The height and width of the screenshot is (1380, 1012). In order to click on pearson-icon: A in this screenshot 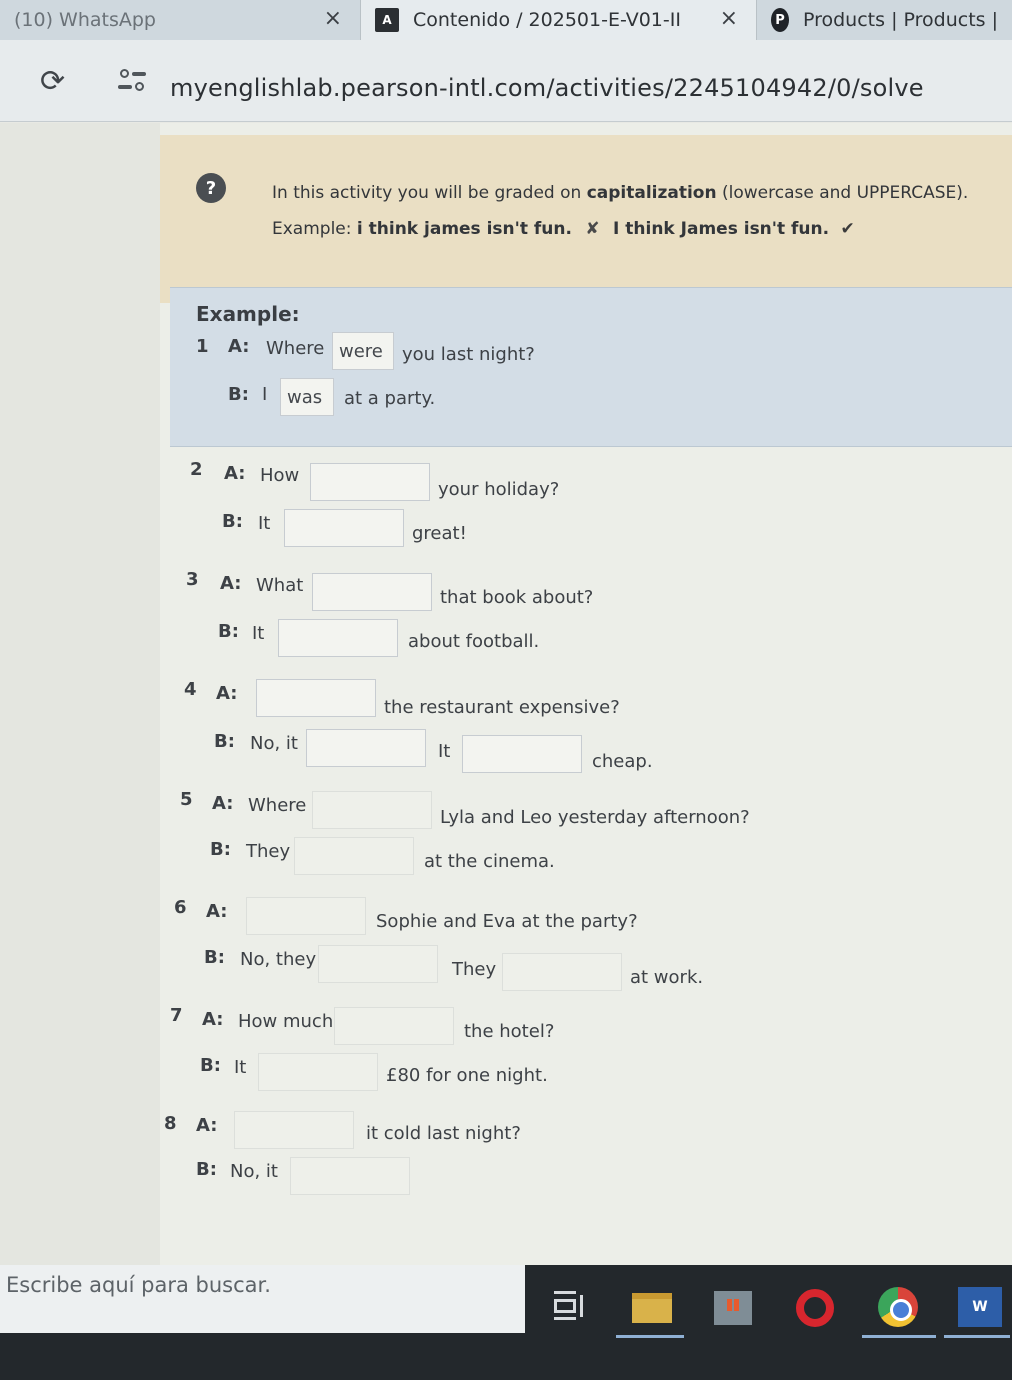, I will do `click(387, 20)`.